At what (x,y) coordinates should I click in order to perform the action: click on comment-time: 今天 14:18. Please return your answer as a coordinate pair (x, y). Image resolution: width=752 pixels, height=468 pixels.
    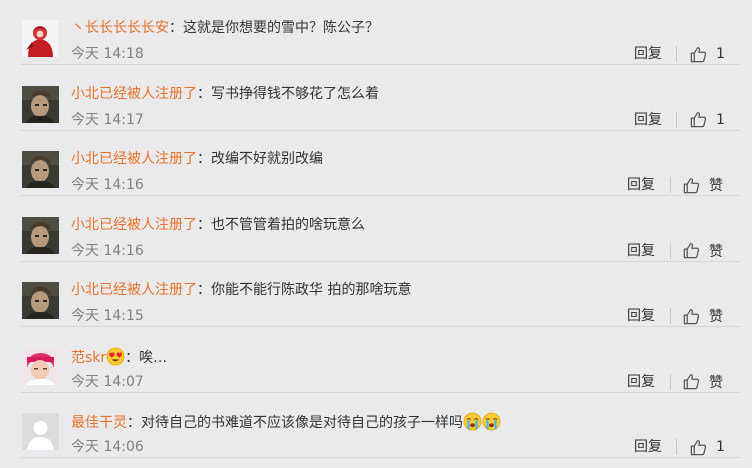
    Looking at the image, I should click on (107, 54).